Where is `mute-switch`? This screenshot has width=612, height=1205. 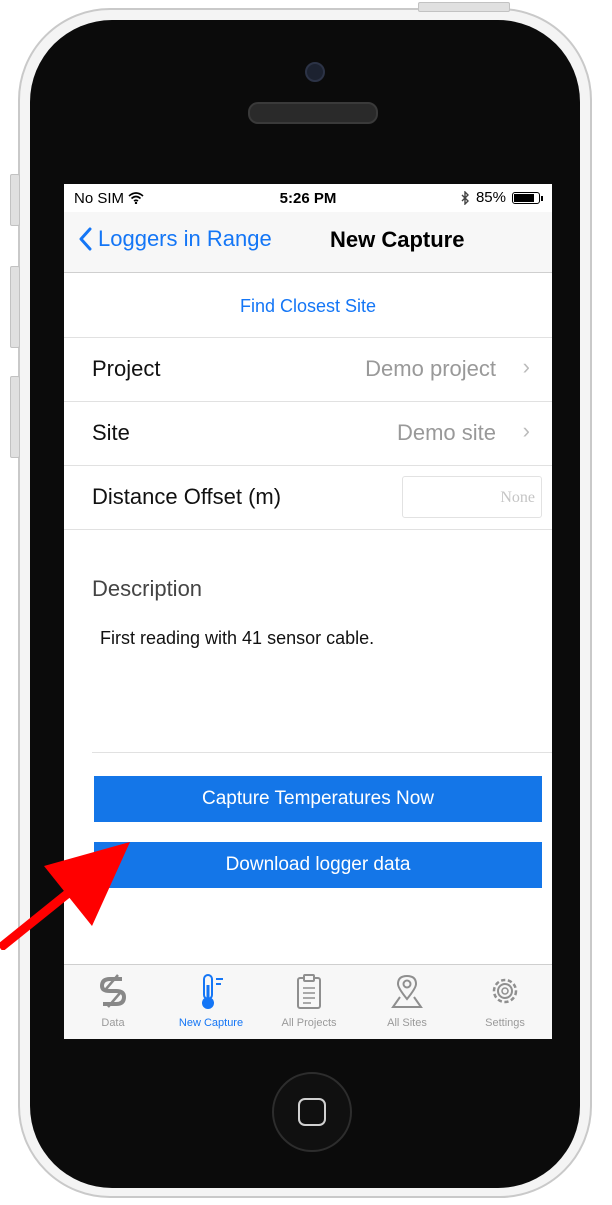
mute-switch is located at coordinates (15, 200).